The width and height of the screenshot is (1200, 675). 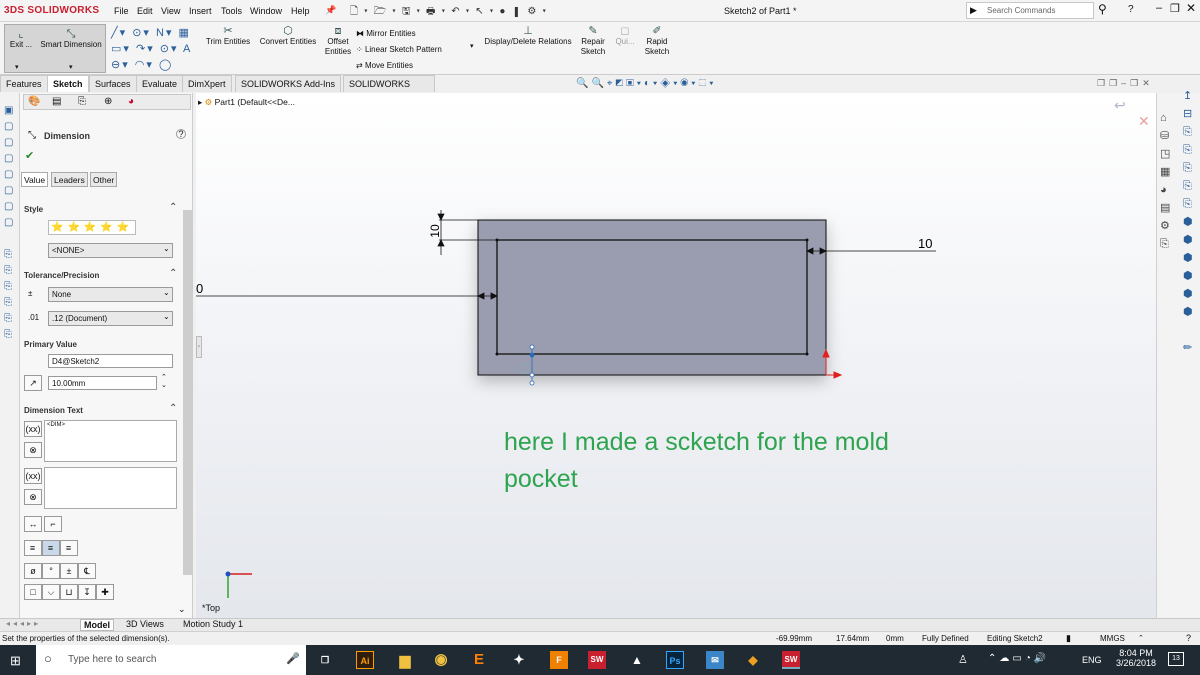 What do you see at coordinates (53, 410) in the screenshot?
I see `dimension-text-header: Dimension Text` at bounding box center [53, 410].